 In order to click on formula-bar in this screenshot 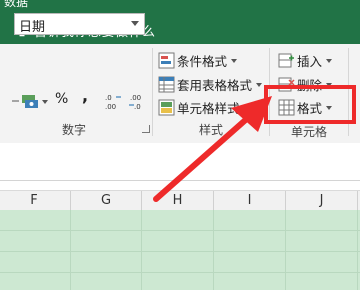, I will do `click(180, 162)`.